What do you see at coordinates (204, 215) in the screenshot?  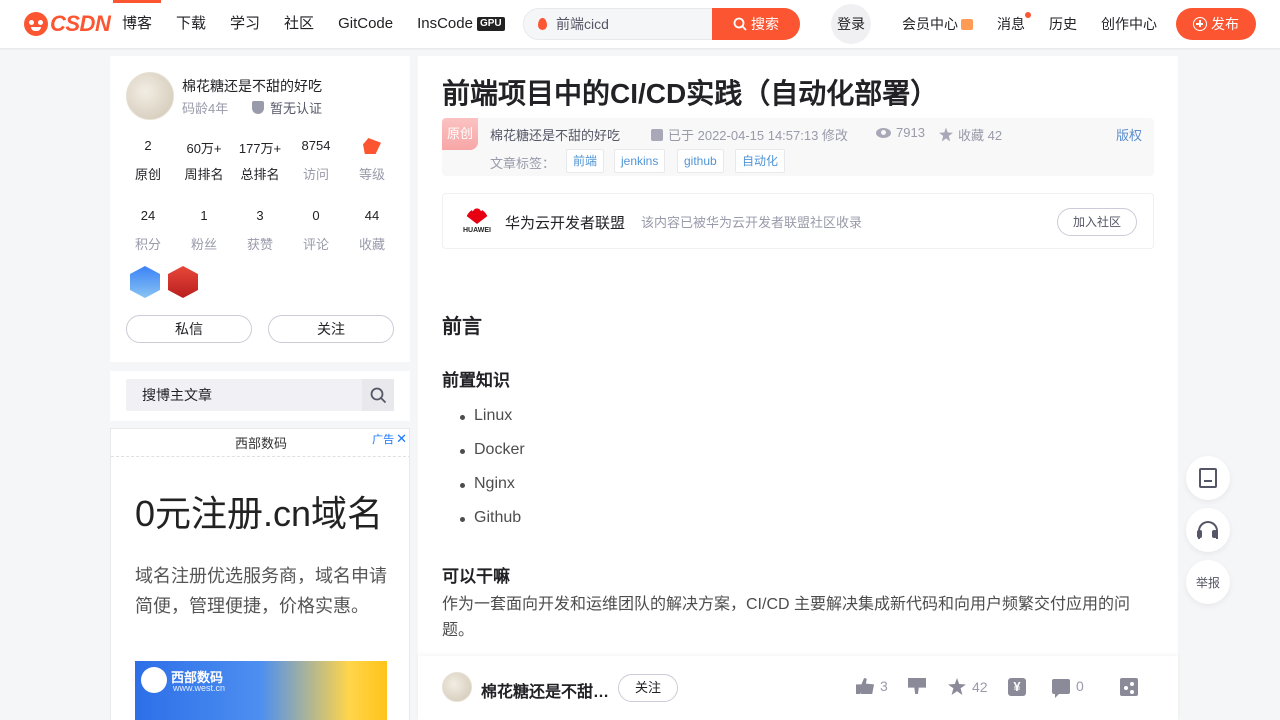 I see `stat-value: 1` at bounding box center [204, 215].